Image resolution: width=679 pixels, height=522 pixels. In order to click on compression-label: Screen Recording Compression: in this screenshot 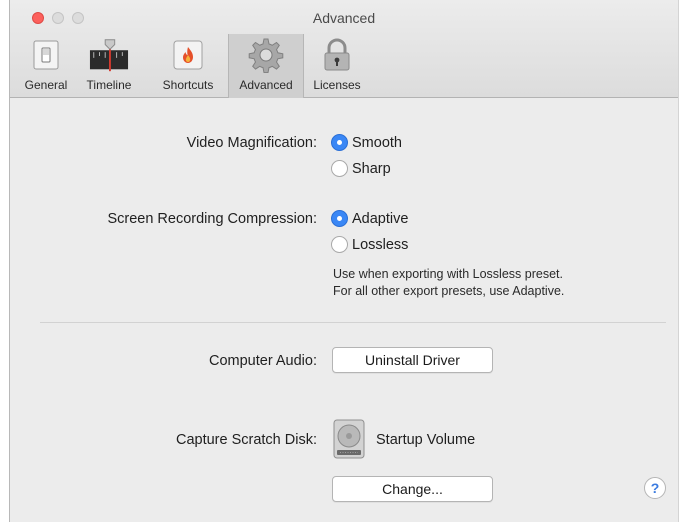, I will do `click(212, 219)`.